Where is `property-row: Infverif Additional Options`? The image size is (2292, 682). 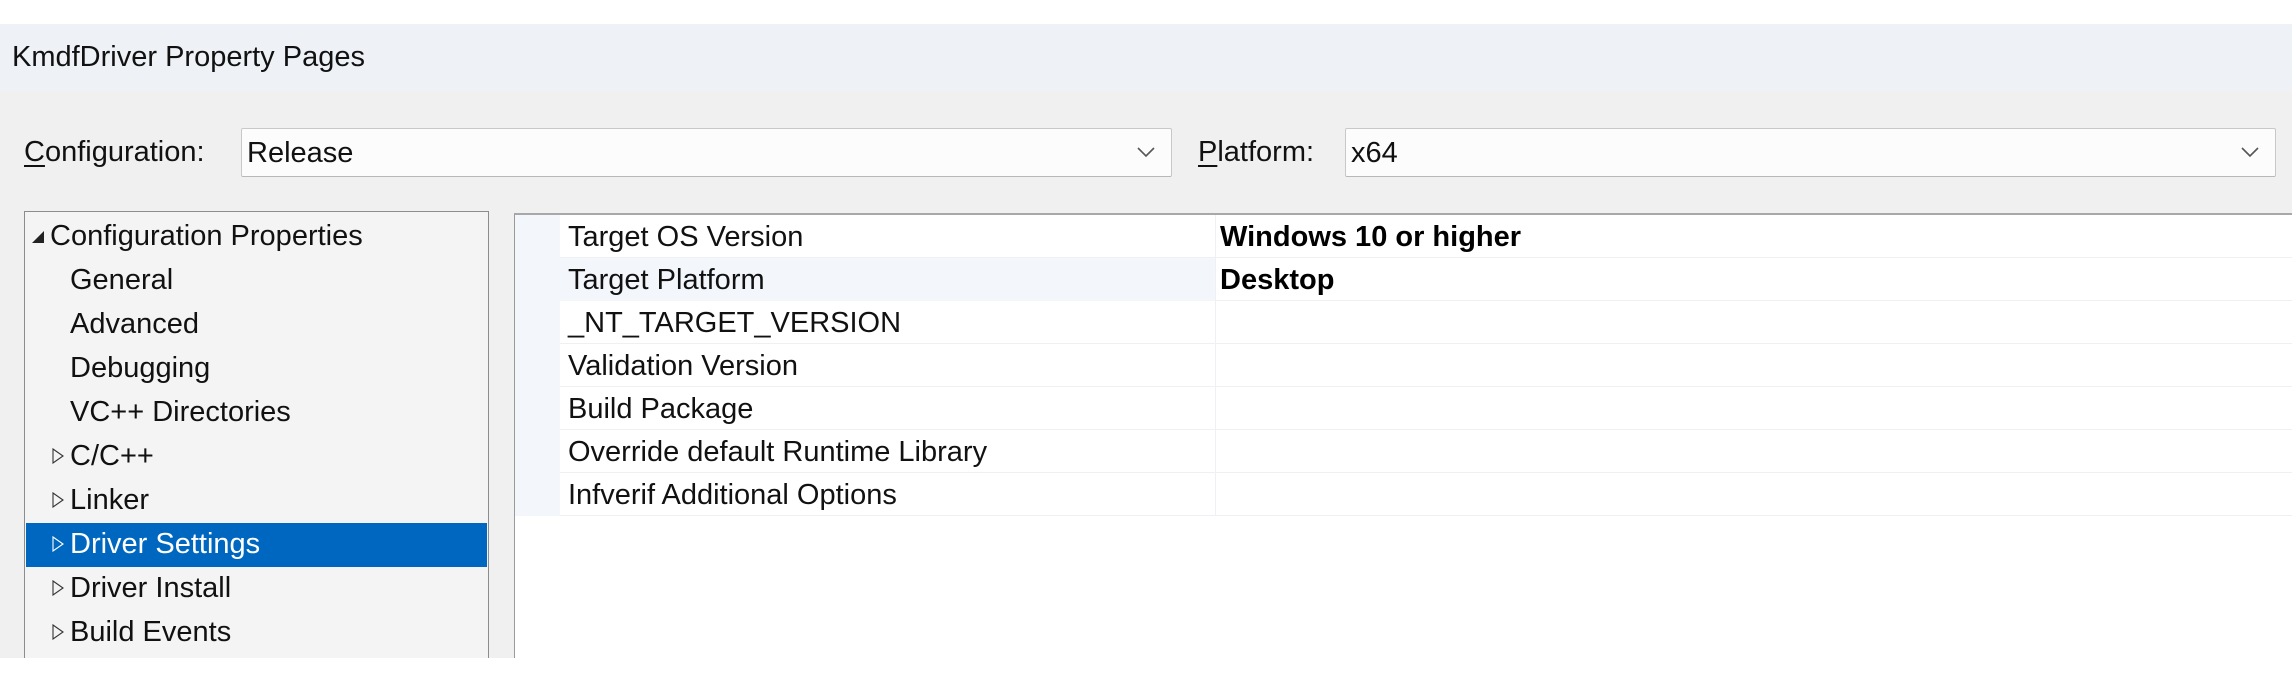
property-row: Infverif Additional Options is located at coordinates (1403, 494).